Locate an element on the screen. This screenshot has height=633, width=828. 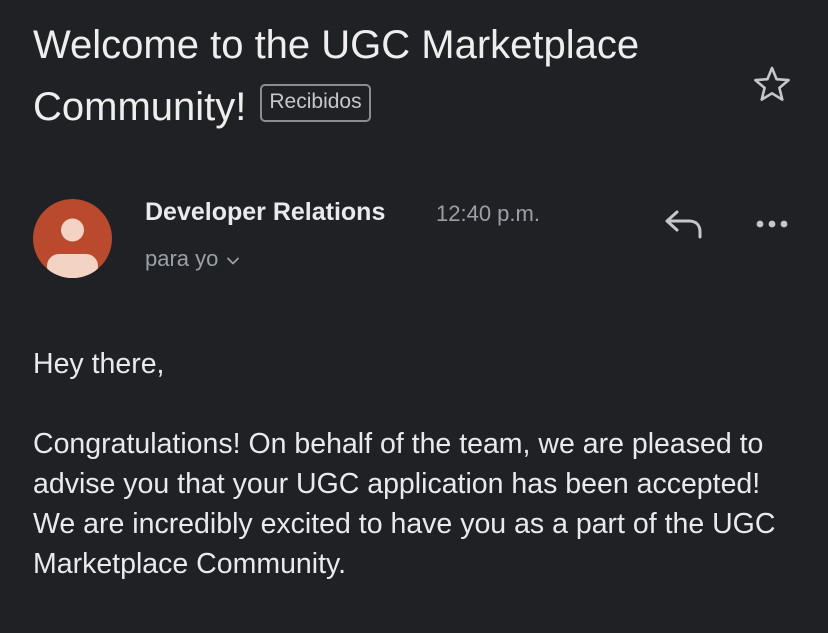
inbox-label-badge: Recibidos is located at coordinates (315, 103).